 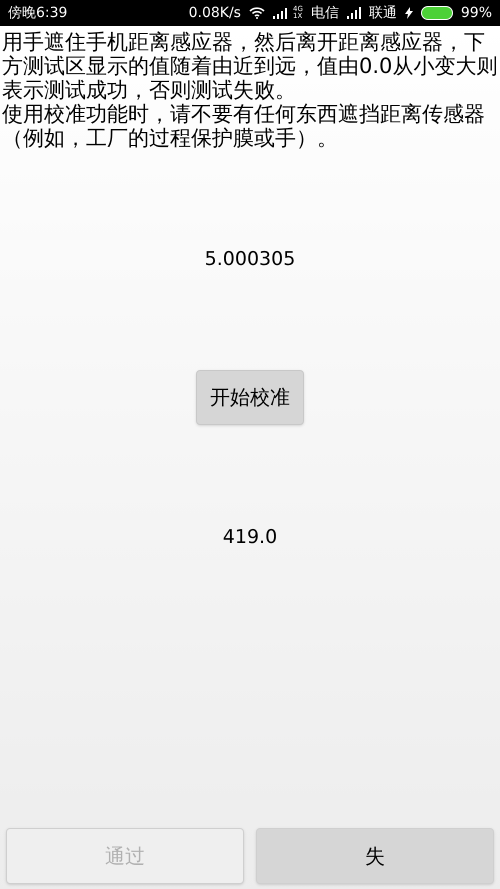 I want to click on calibration-value: 419.0, so click(x=250, y=537).